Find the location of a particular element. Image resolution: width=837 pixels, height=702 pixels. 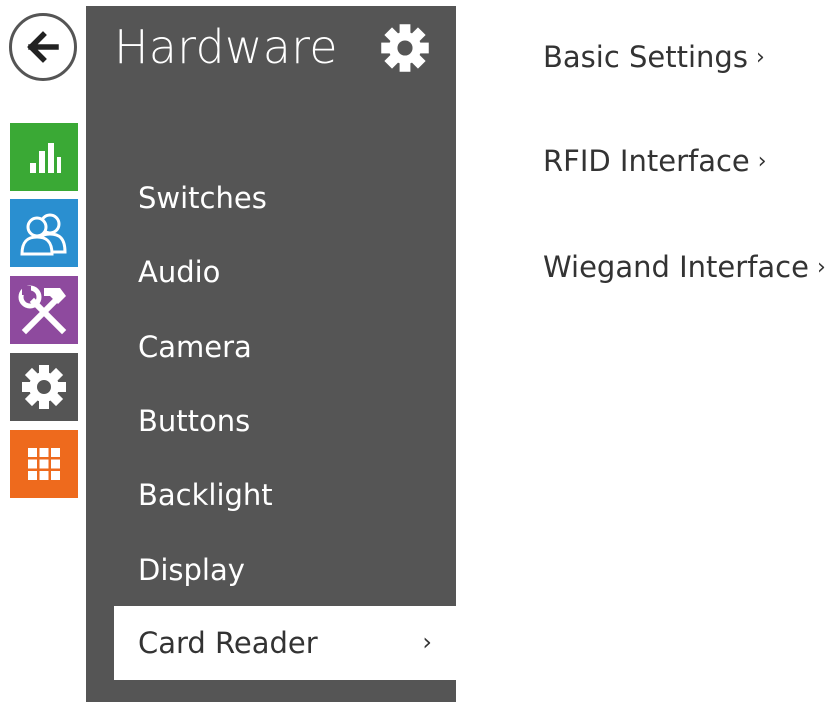

sidebar-item-label: Audio is located at coordinates (179, 272).